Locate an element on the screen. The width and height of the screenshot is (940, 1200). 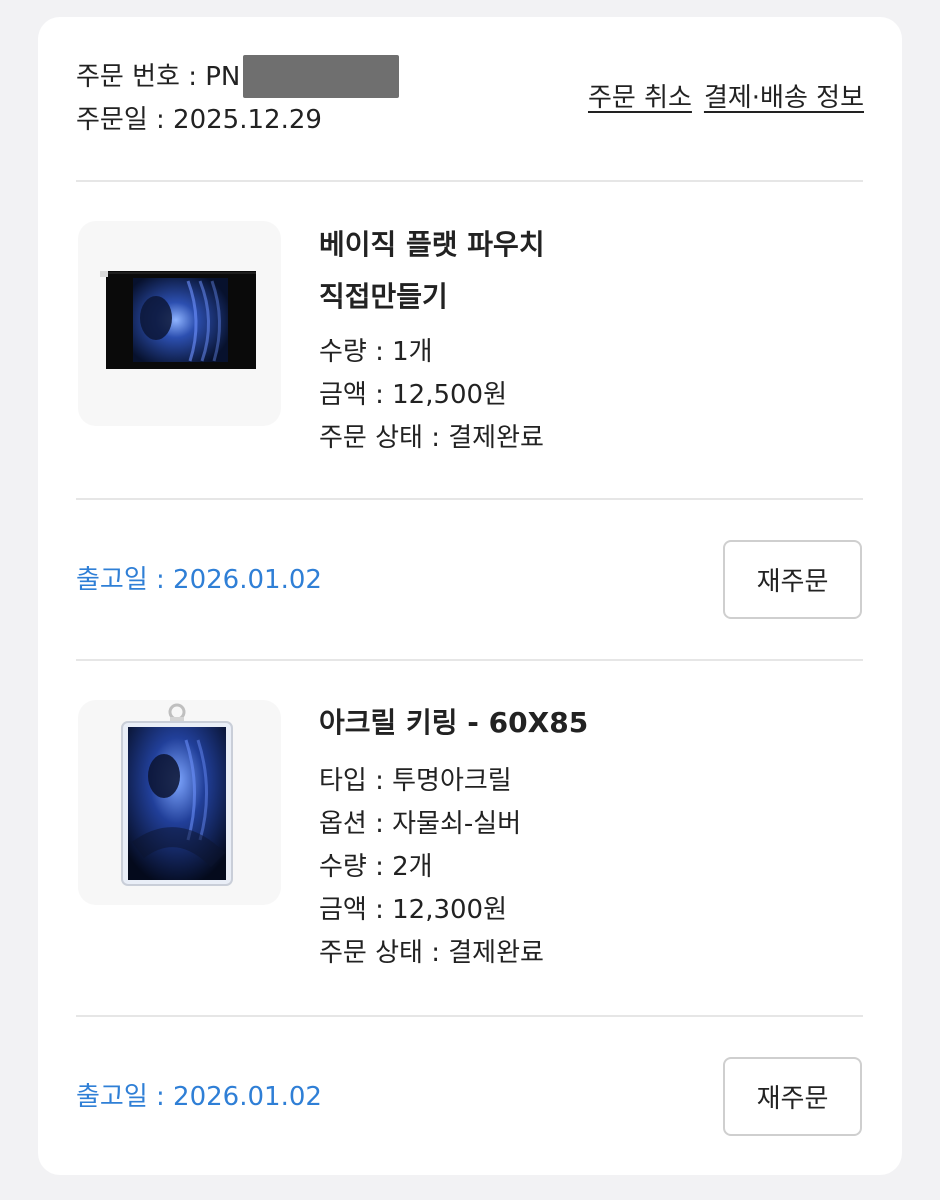
quantity: 수량 : 2개 is located at coordinates (376, 867).